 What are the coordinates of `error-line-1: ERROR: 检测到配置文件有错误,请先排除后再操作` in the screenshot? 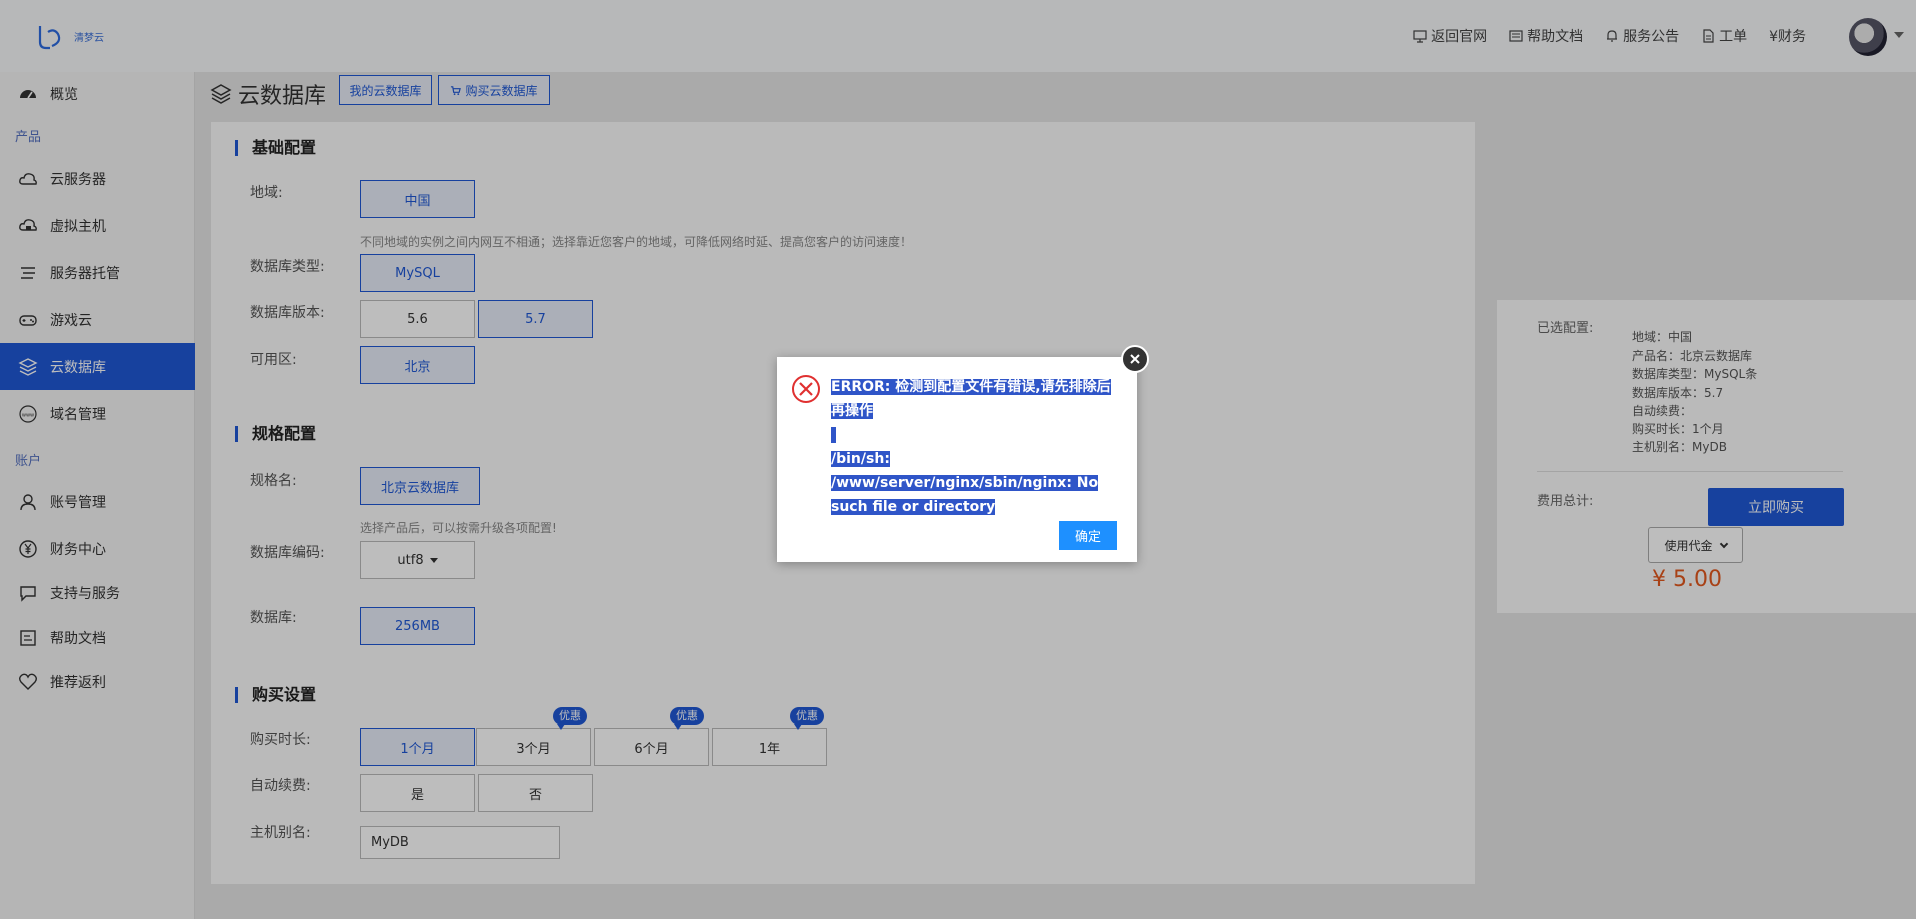 It's located at (971, 399).